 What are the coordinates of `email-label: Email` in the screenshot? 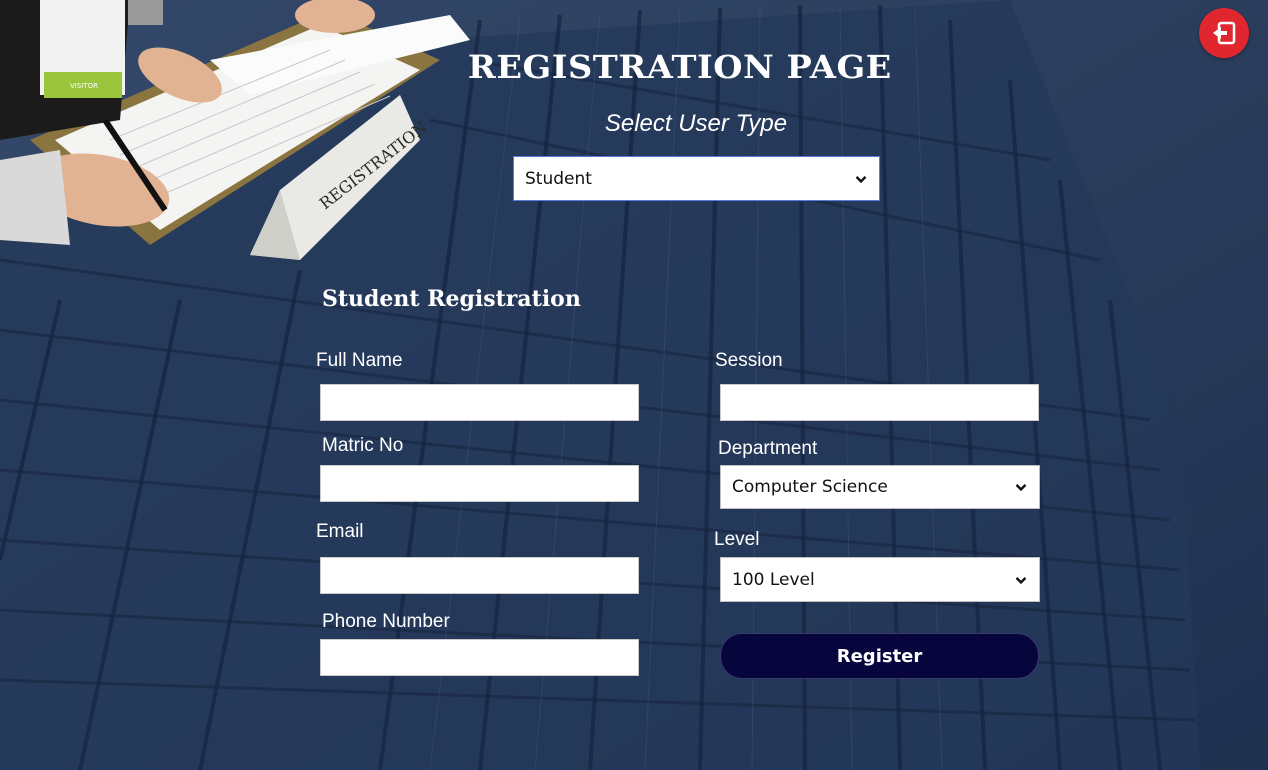 It's located at (340, 531).